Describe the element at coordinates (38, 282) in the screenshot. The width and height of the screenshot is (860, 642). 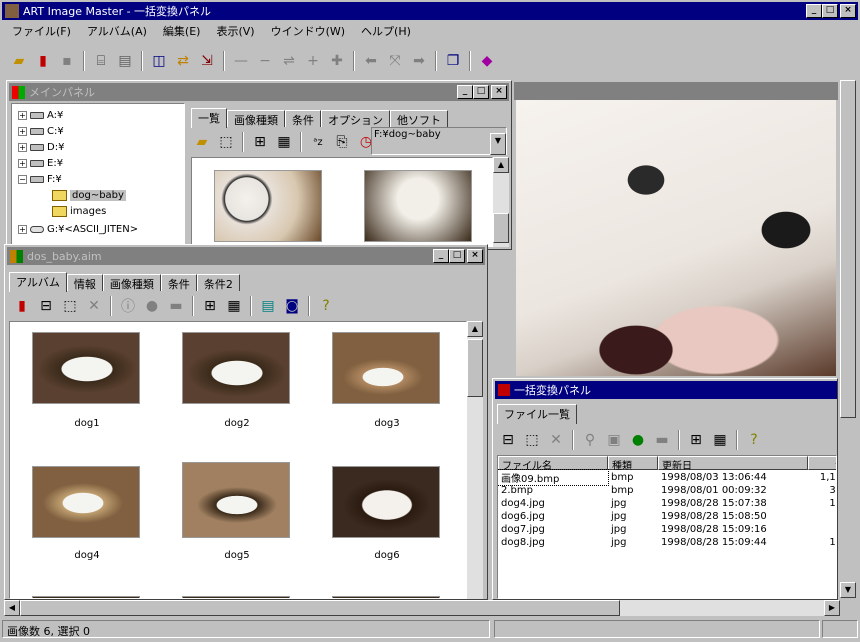
I see `tab-album: アルバム` at that location.